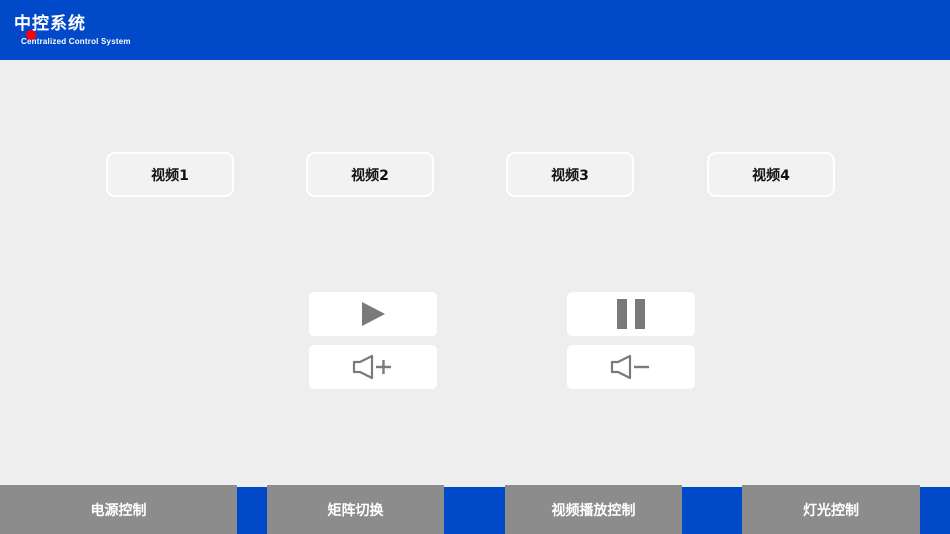  What do you see at coordinates (355, 509) in the screenshot?
I see `nav-matrix-switch: 矩阵切换` at bounding box center [355, 509].